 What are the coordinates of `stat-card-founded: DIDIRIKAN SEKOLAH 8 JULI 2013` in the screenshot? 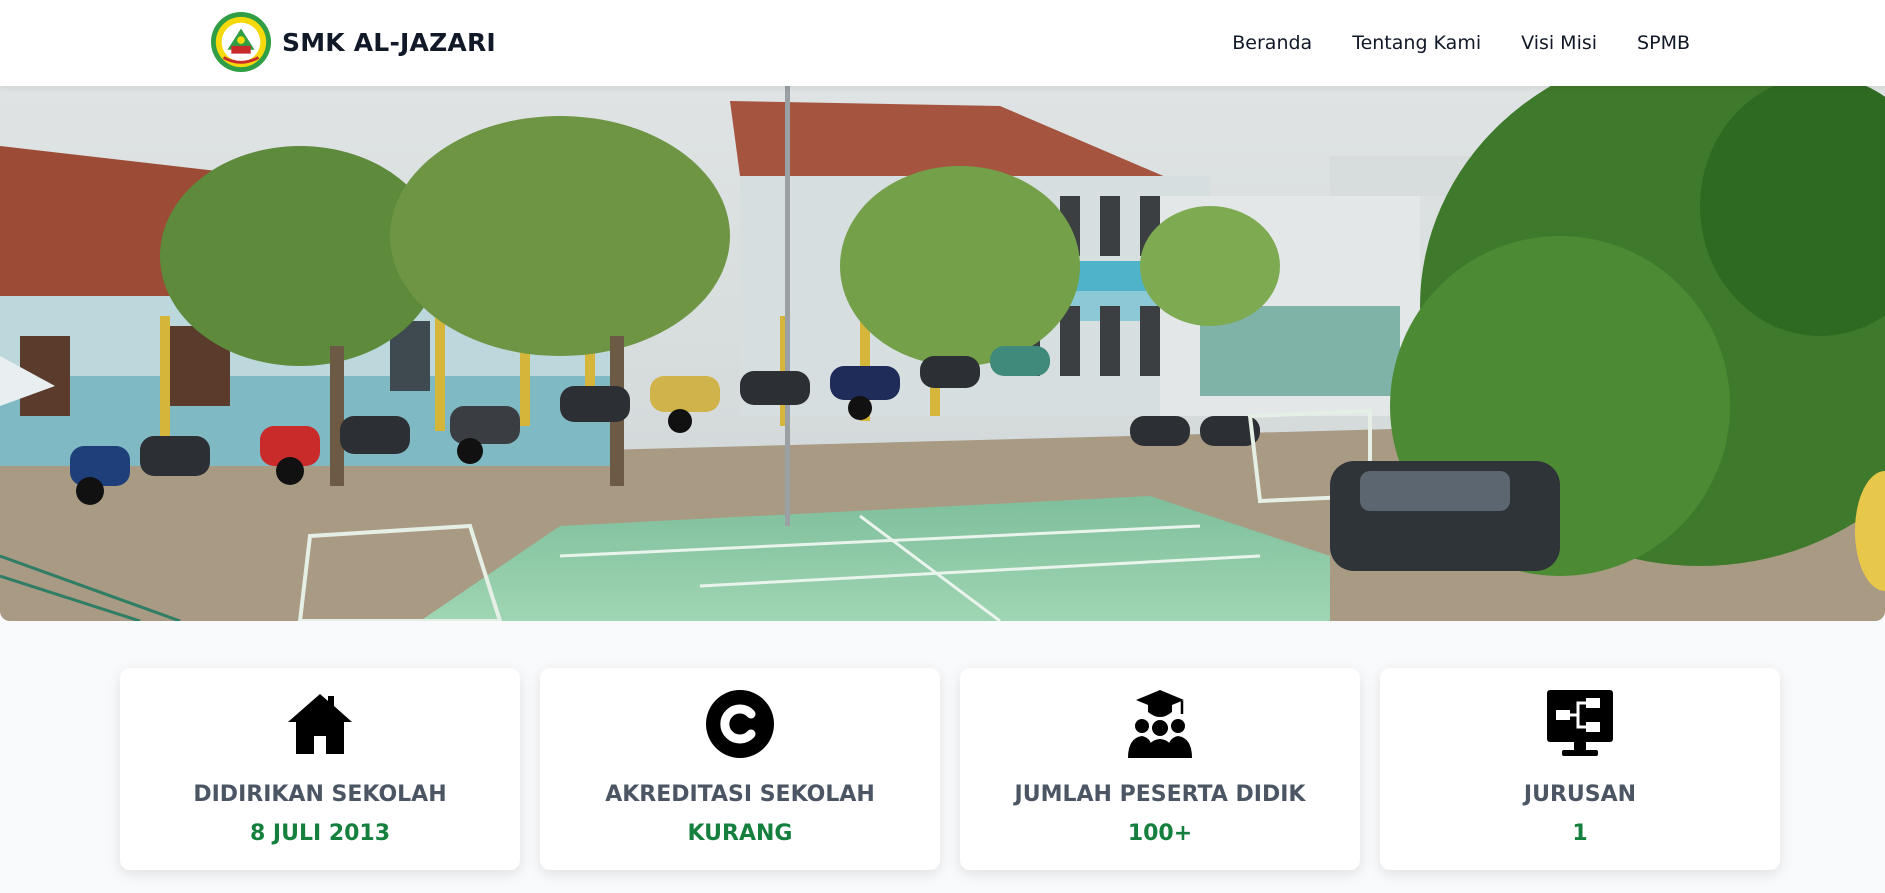 It's located at (320, 769).